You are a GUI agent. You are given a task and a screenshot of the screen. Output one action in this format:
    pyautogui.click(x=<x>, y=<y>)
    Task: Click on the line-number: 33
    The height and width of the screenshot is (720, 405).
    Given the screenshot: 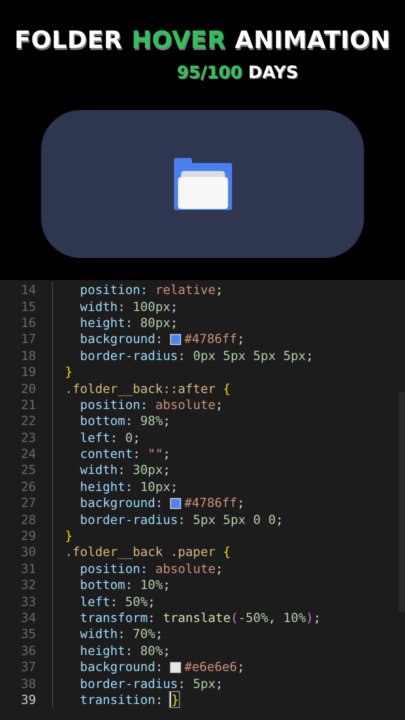 What is the action you would take?
    pyautogui.click(x=28, y=602)
    